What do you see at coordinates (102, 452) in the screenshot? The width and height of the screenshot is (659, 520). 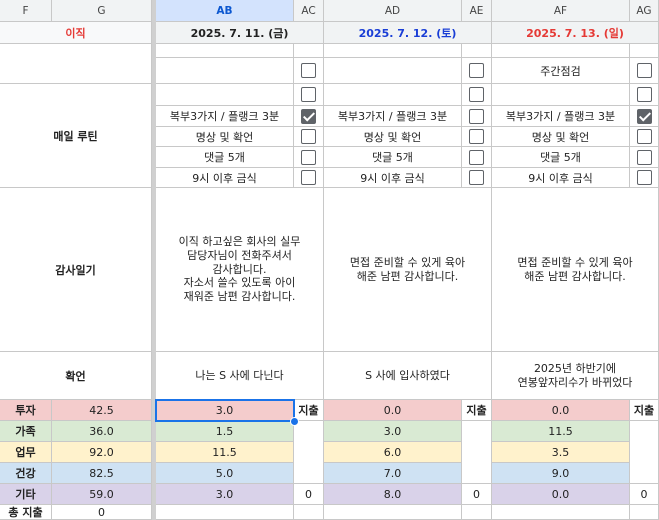 I see `expense-total: 92.0` at bounding box center [102, 452].